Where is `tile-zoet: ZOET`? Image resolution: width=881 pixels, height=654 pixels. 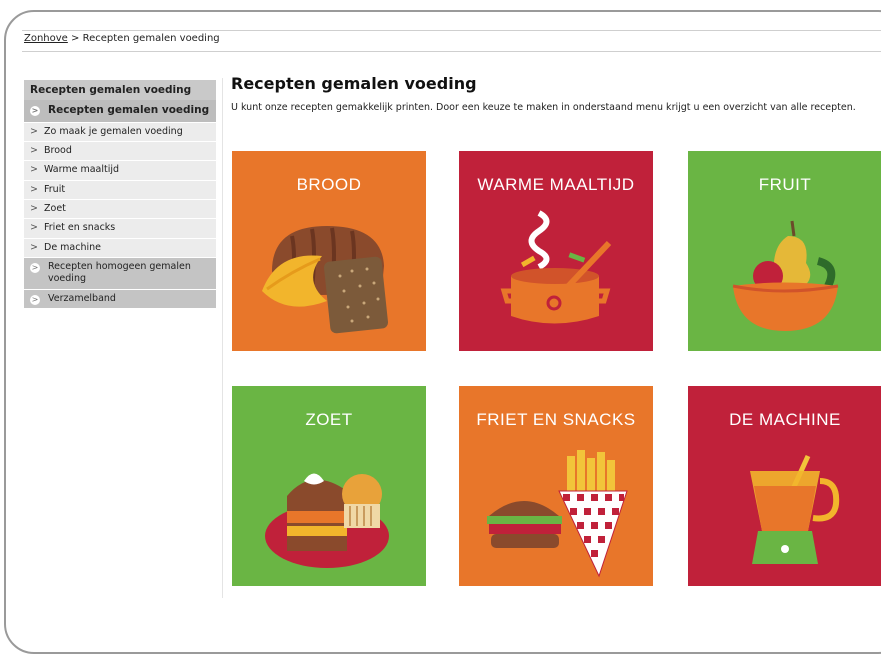 tile-zoet: ZOET is located at coordinates (329, 486).